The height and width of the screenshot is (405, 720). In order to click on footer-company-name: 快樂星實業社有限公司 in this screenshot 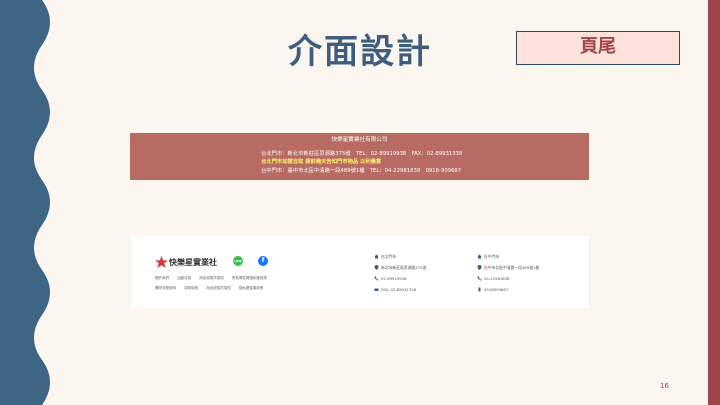, I will do `click(359, 140)`.